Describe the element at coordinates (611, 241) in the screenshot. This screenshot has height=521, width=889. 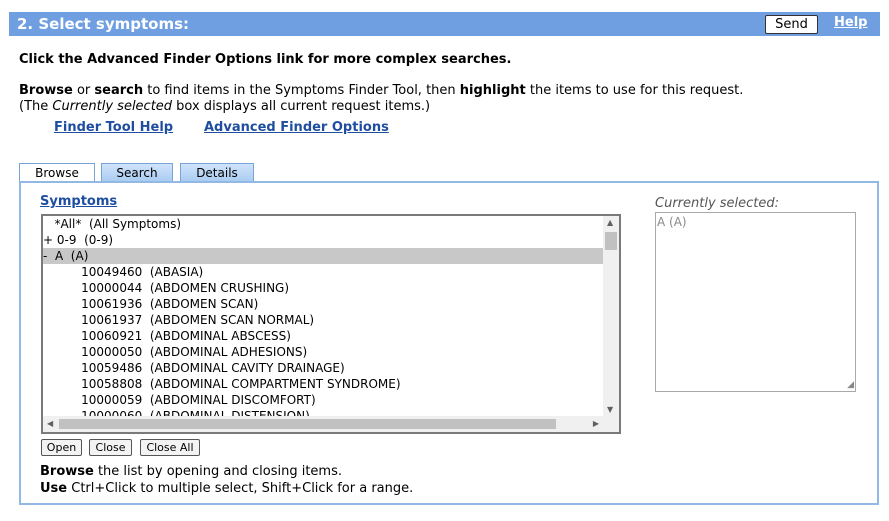
I see `vertical-scroll-thumb` at that location.